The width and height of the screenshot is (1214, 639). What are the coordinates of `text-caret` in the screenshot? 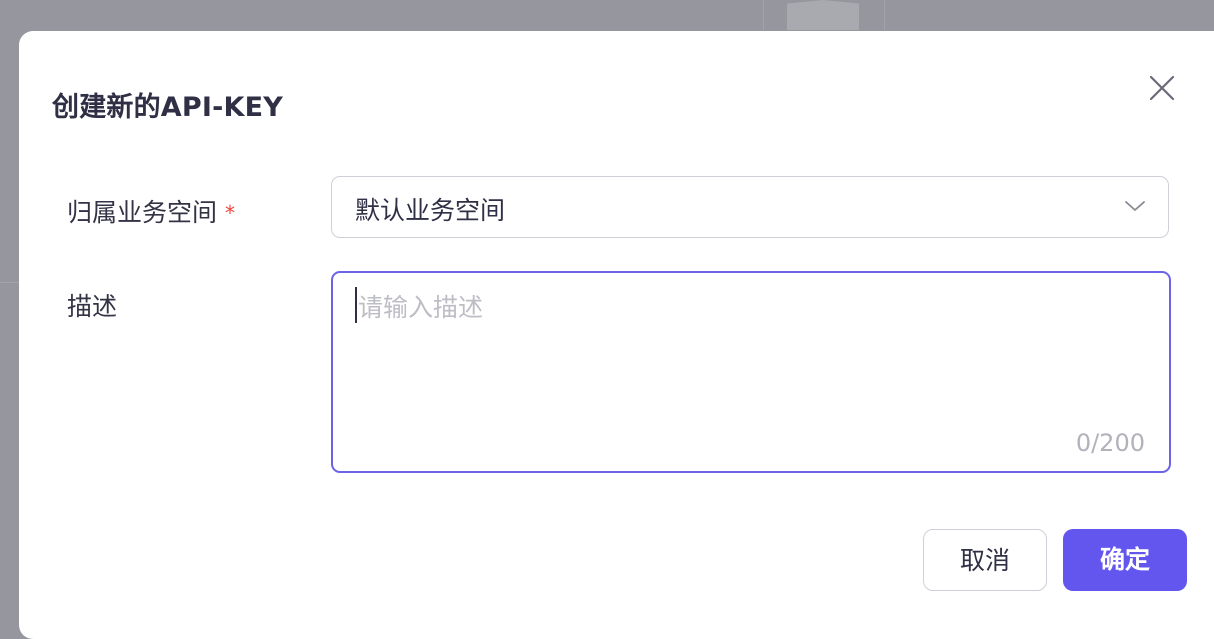 It's located at (356, 305).